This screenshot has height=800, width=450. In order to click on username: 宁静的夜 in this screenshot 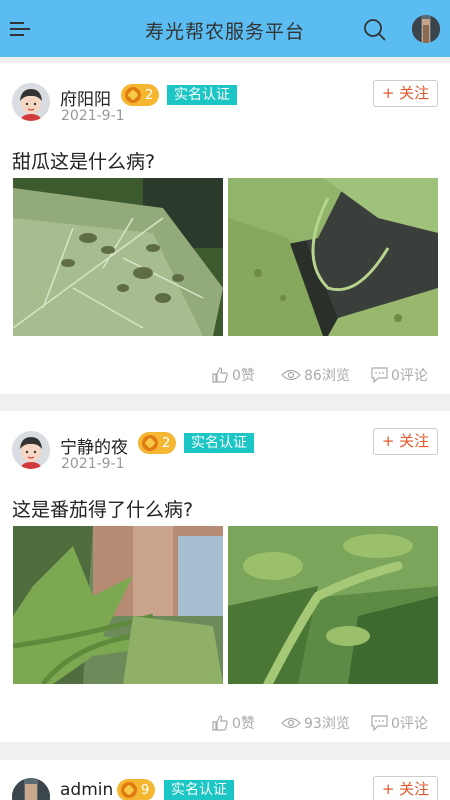, I will do `click(94, 445)`.